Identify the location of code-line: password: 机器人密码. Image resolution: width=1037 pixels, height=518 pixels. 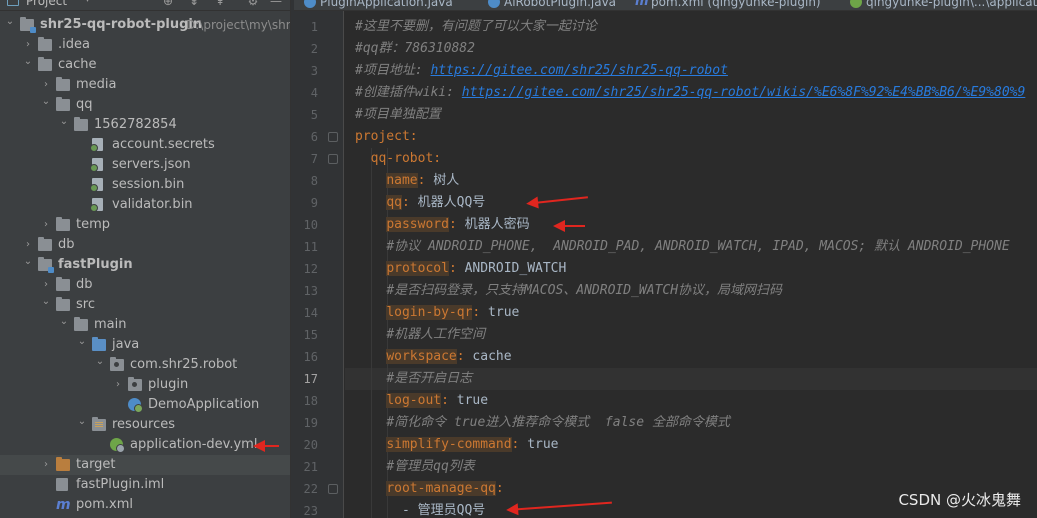
(691, 225).